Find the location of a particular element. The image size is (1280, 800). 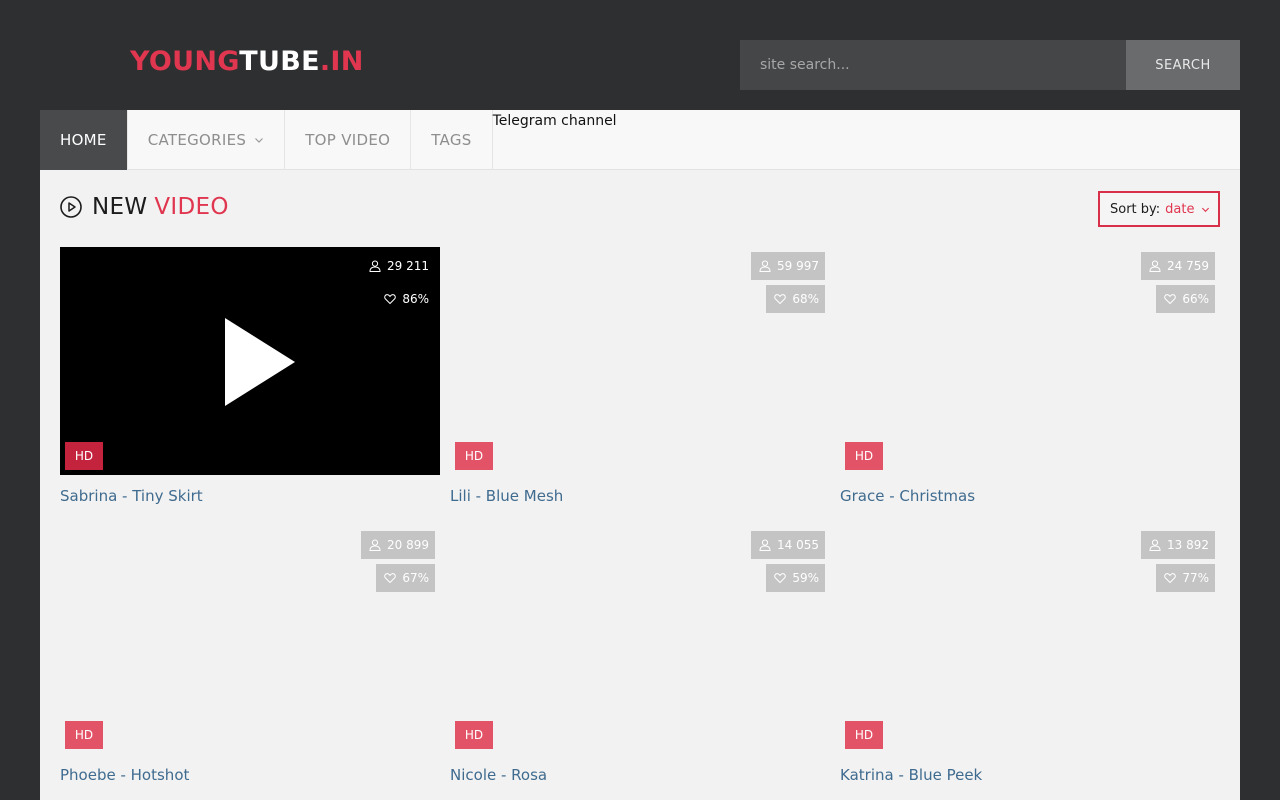

site-header: YOUNGTUBE.IN SEARCH is located at coordinates (640, 55).